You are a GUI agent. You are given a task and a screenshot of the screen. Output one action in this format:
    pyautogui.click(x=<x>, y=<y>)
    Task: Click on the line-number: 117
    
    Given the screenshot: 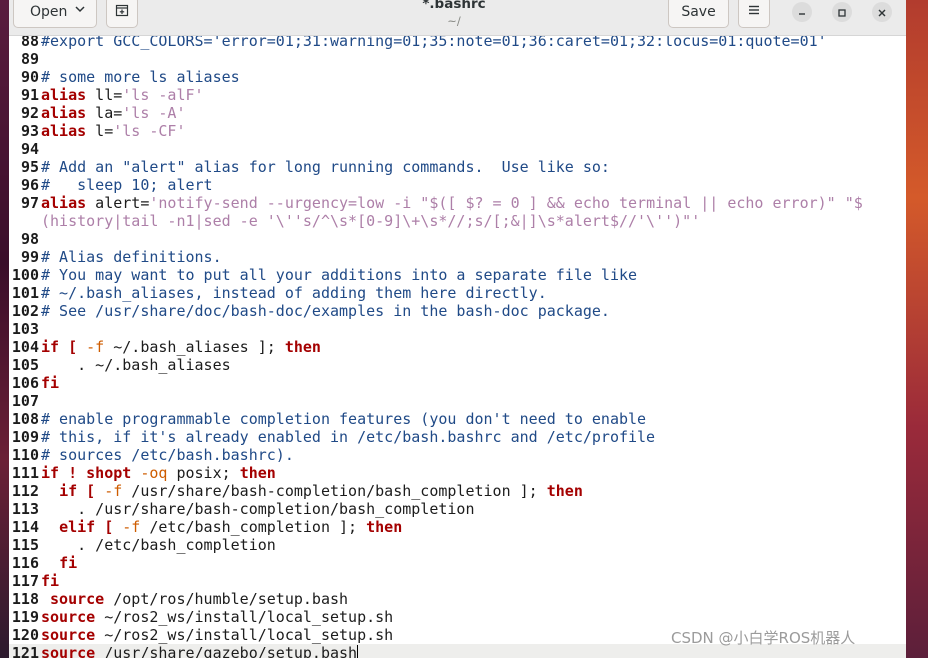 What is the action you would take?
    pyautogui.click(x=25, y=581)
    